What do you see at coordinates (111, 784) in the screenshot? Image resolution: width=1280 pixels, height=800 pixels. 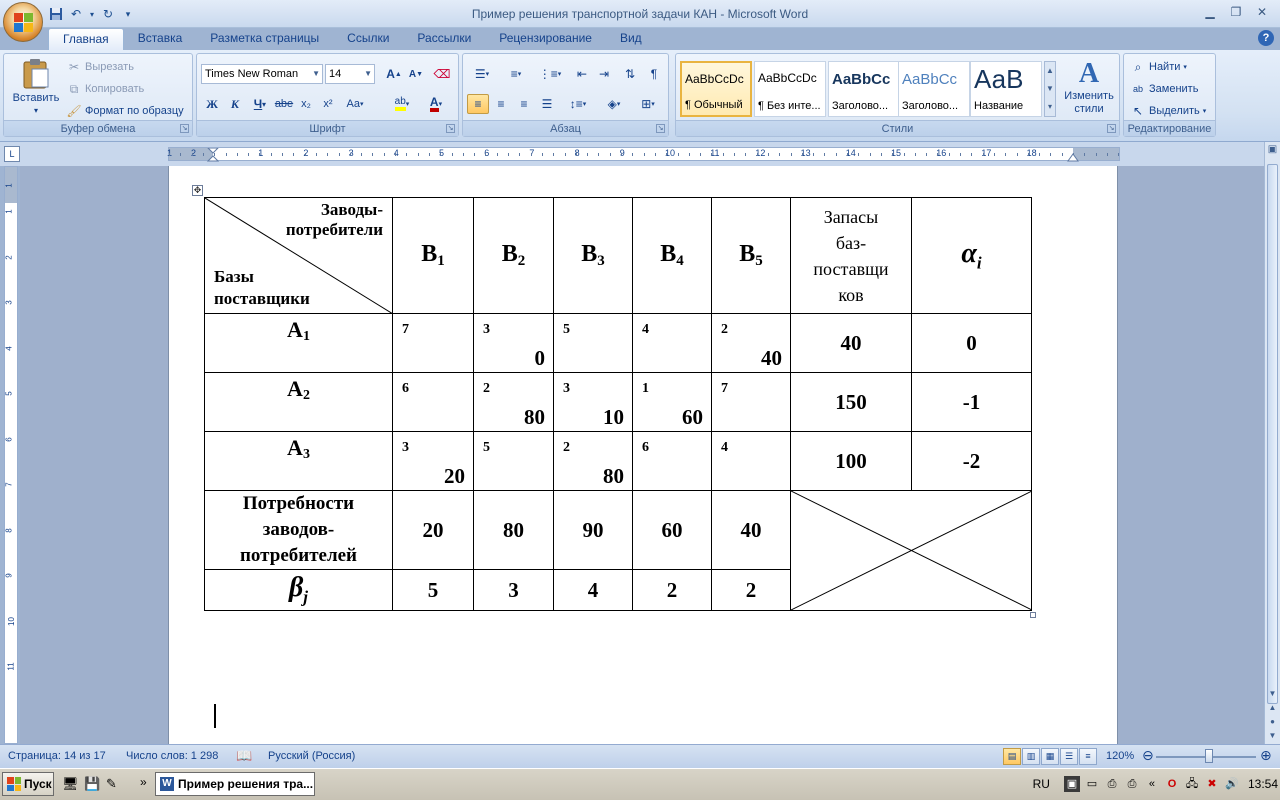 I see `quicklaunch-app-icon: ✎` at bounding box center [111, 784].